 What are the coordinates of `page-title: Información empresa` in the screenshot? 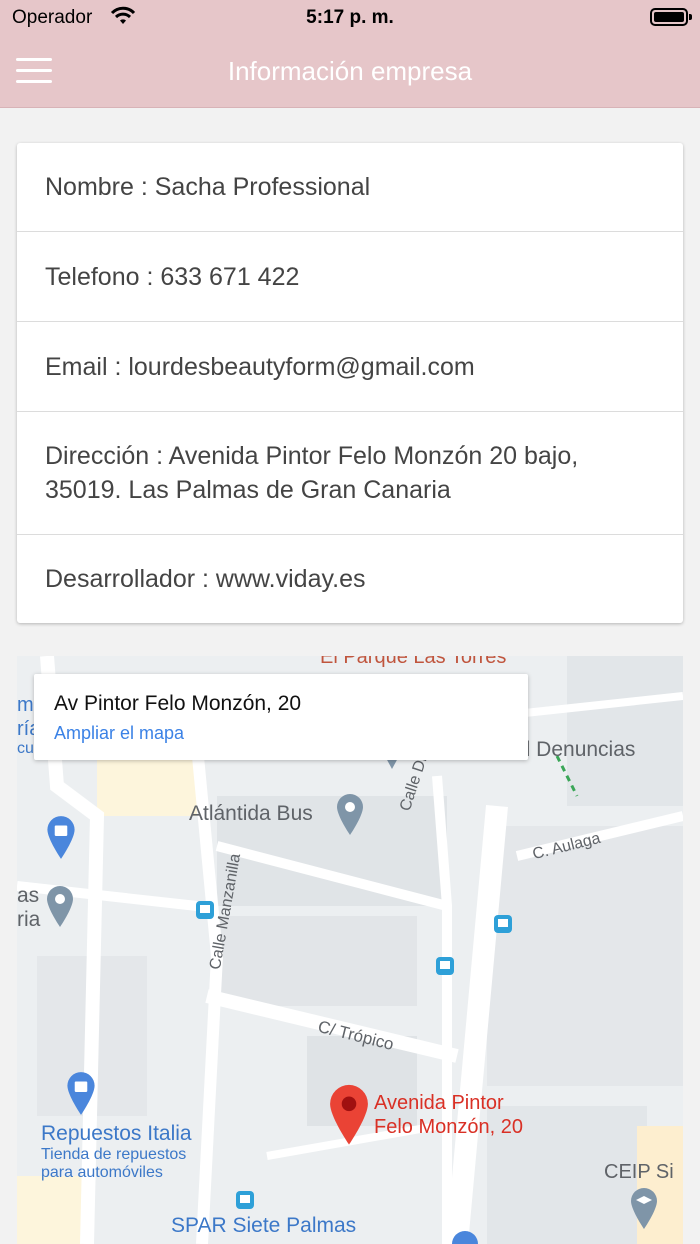 It's located at (350, 71).